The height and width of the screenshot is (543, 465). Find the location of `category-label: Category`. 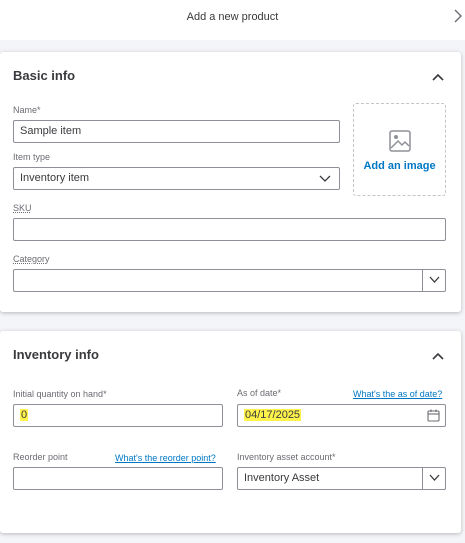

category-label: Category is located at coordinates (31, 259).